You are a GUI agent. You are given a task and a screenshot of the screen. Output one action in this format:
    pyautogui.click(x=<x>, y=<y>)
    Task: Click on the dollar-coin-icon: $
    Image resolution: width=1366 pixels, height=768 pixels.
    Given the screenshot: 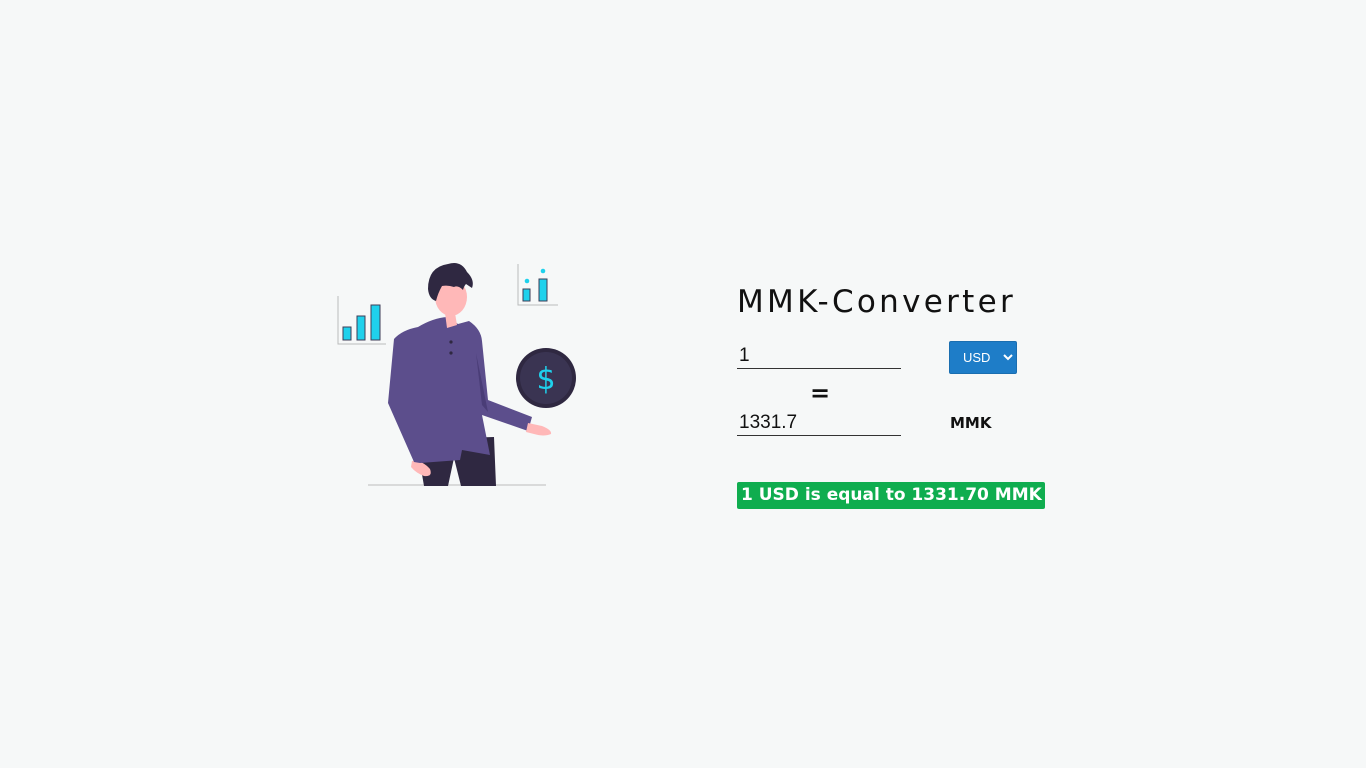 What is the action you would take?
    pyautogui.click(x=546, y=378)
    